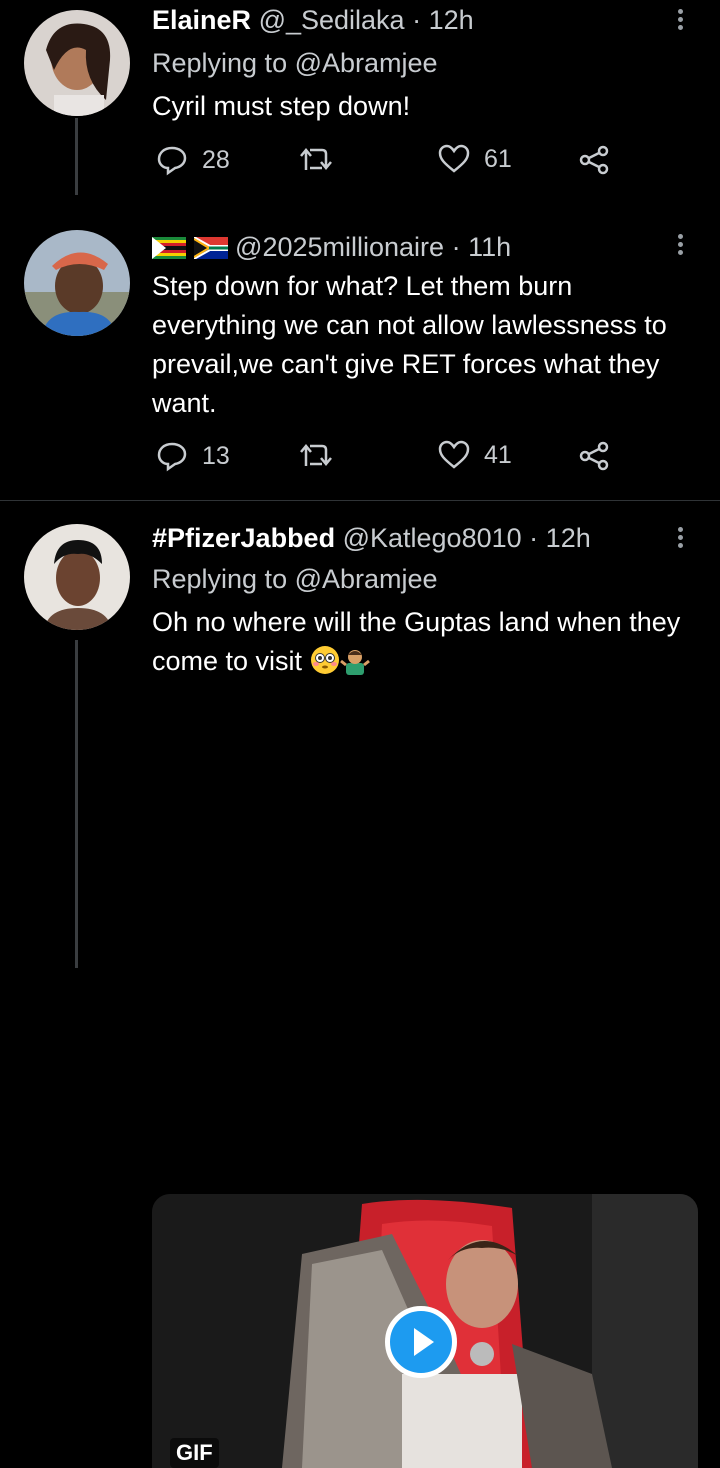  What do you see at coordinates (332, 20) in the screenshot?
I see `user-handle: @_Sedilaka` at bounding box center [332, 20].